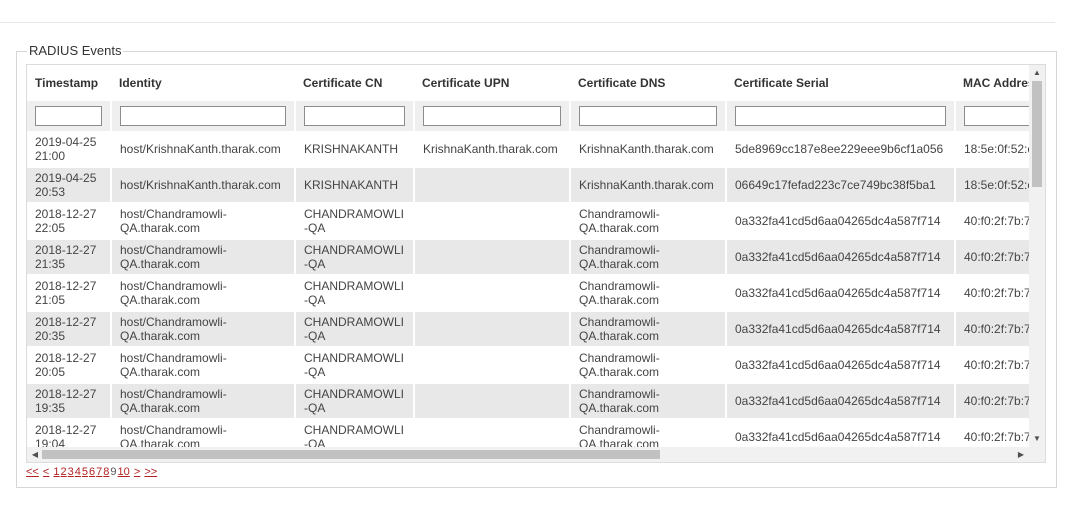  What do you see at coordinates (56, 472) in the screenshot?
I see `pager-page-1: 1` at bounding box center [56, 472].